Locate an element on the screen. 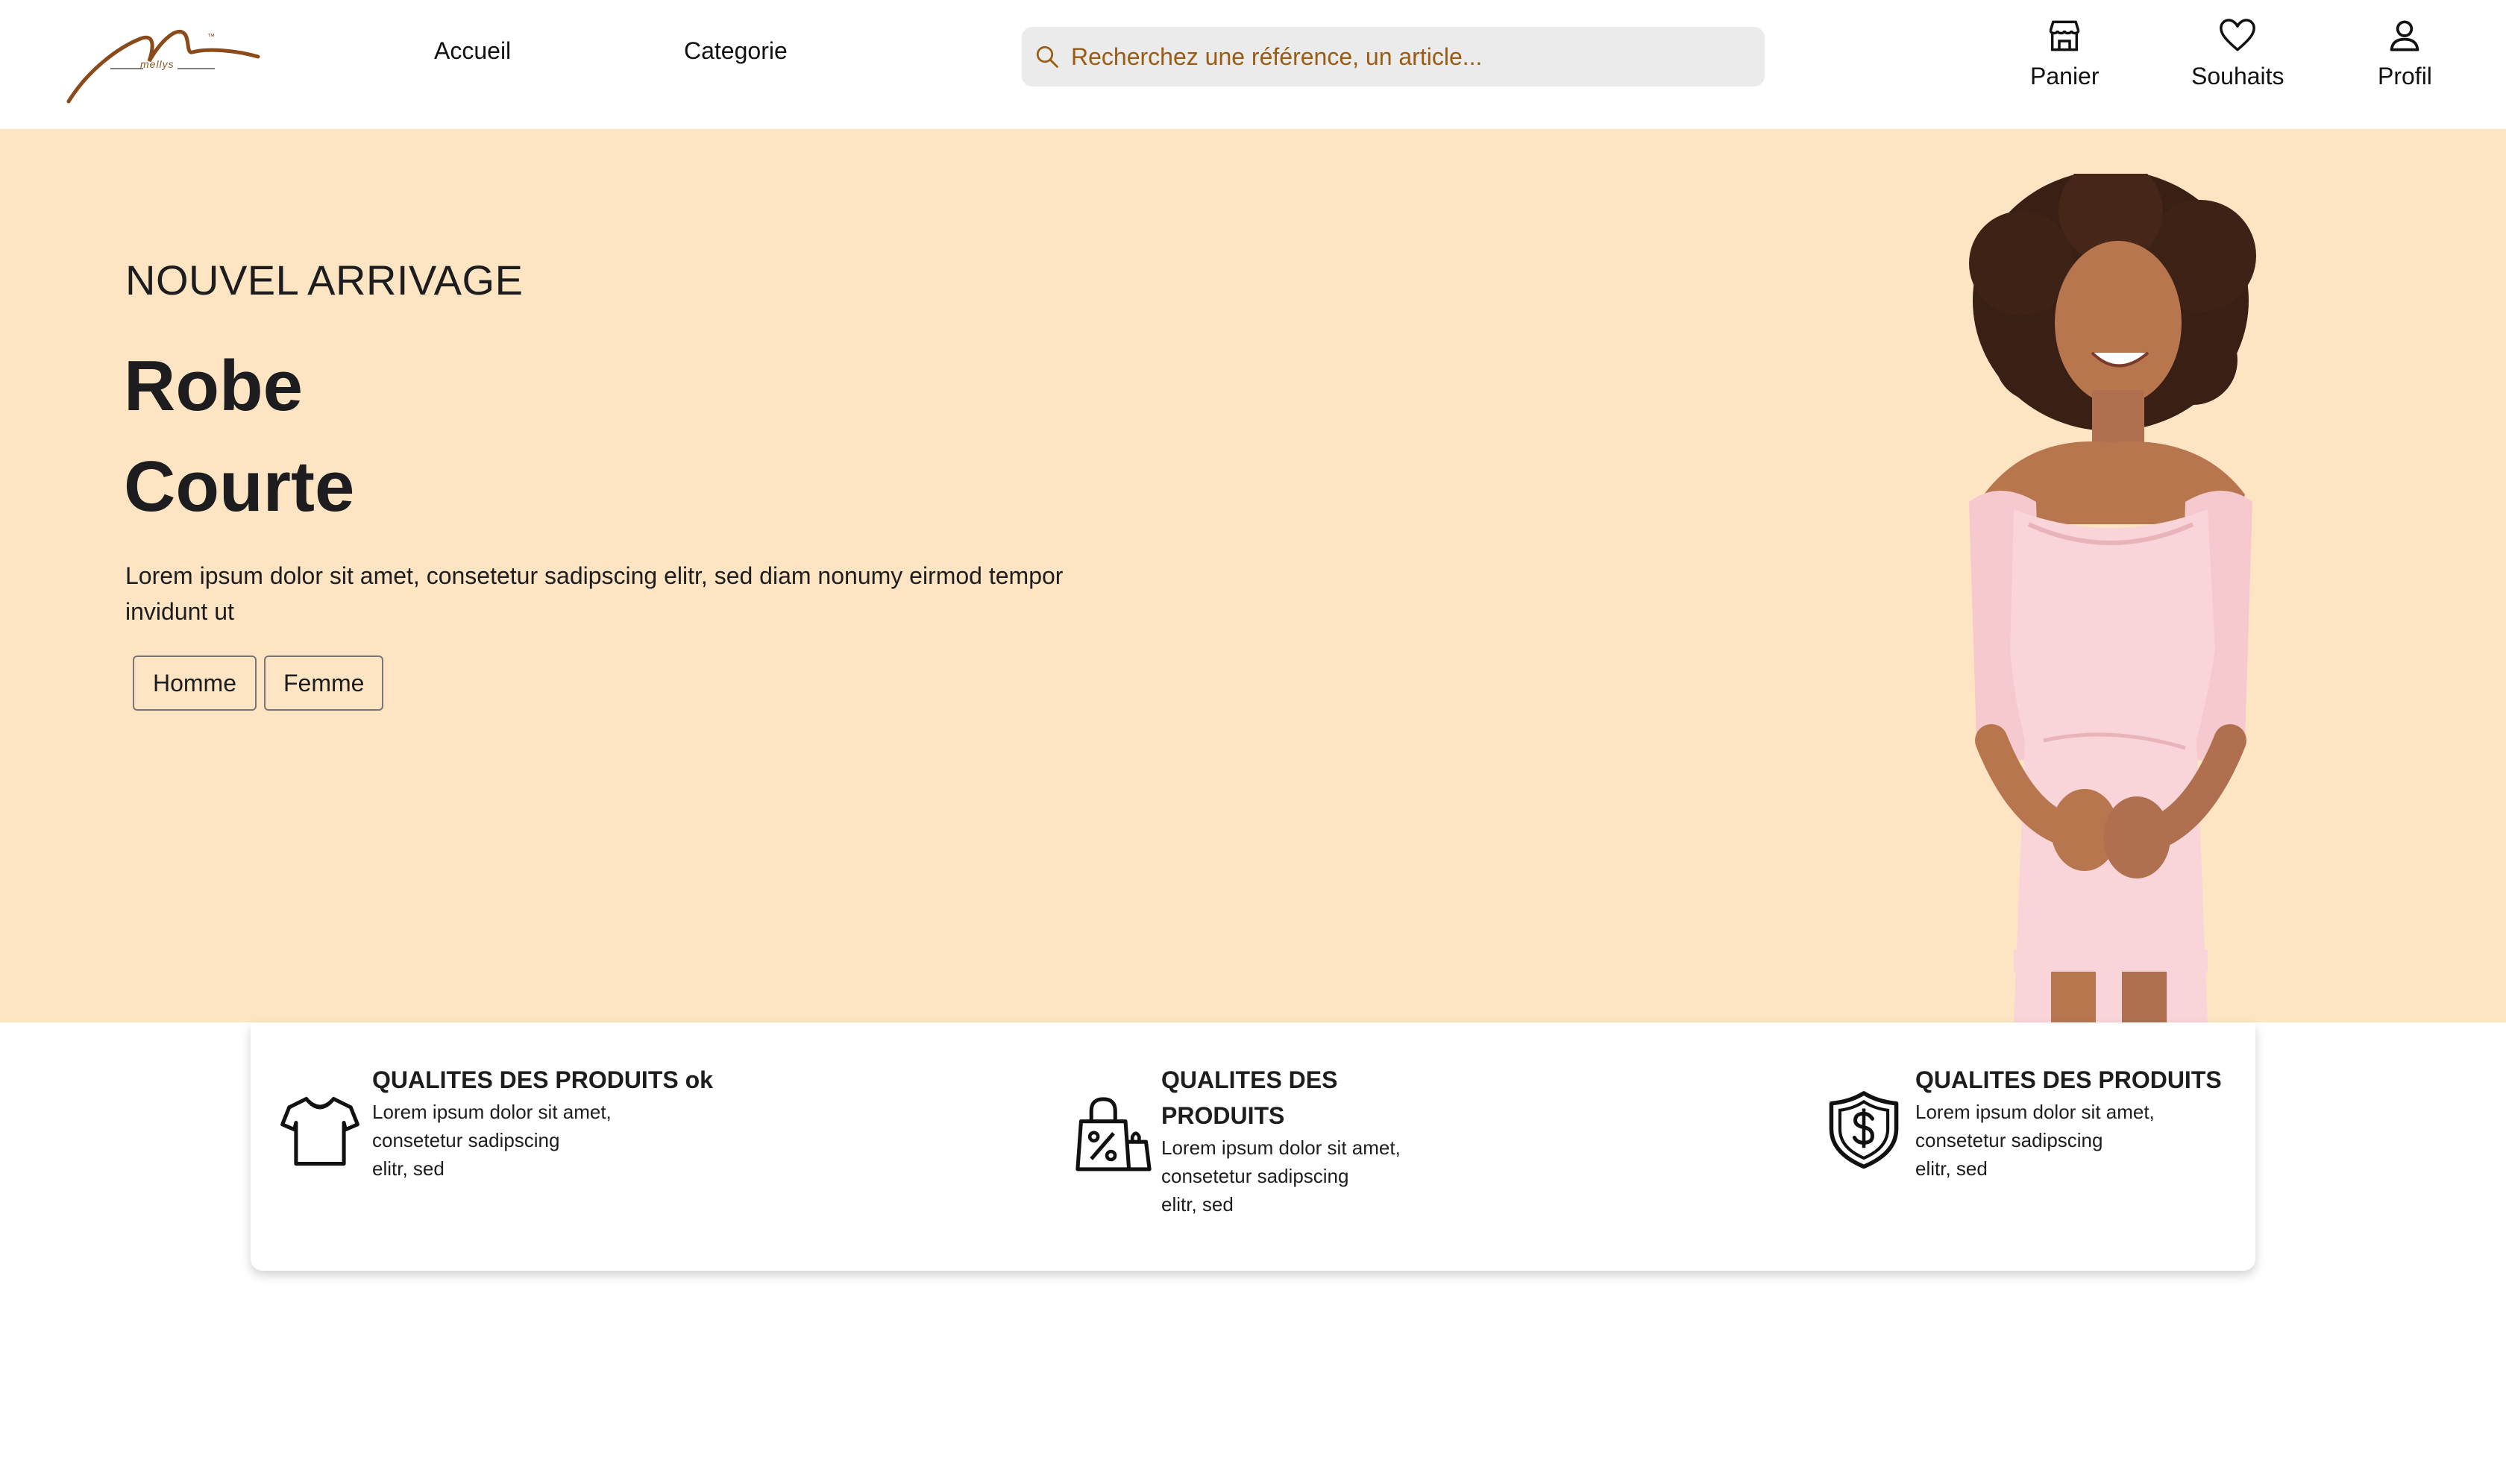 Image resolution: width=2506 pixels, height=1484 pixels. feature-title: QUALITES DES PRODUITS ok is located at coordinates (542, 1080).